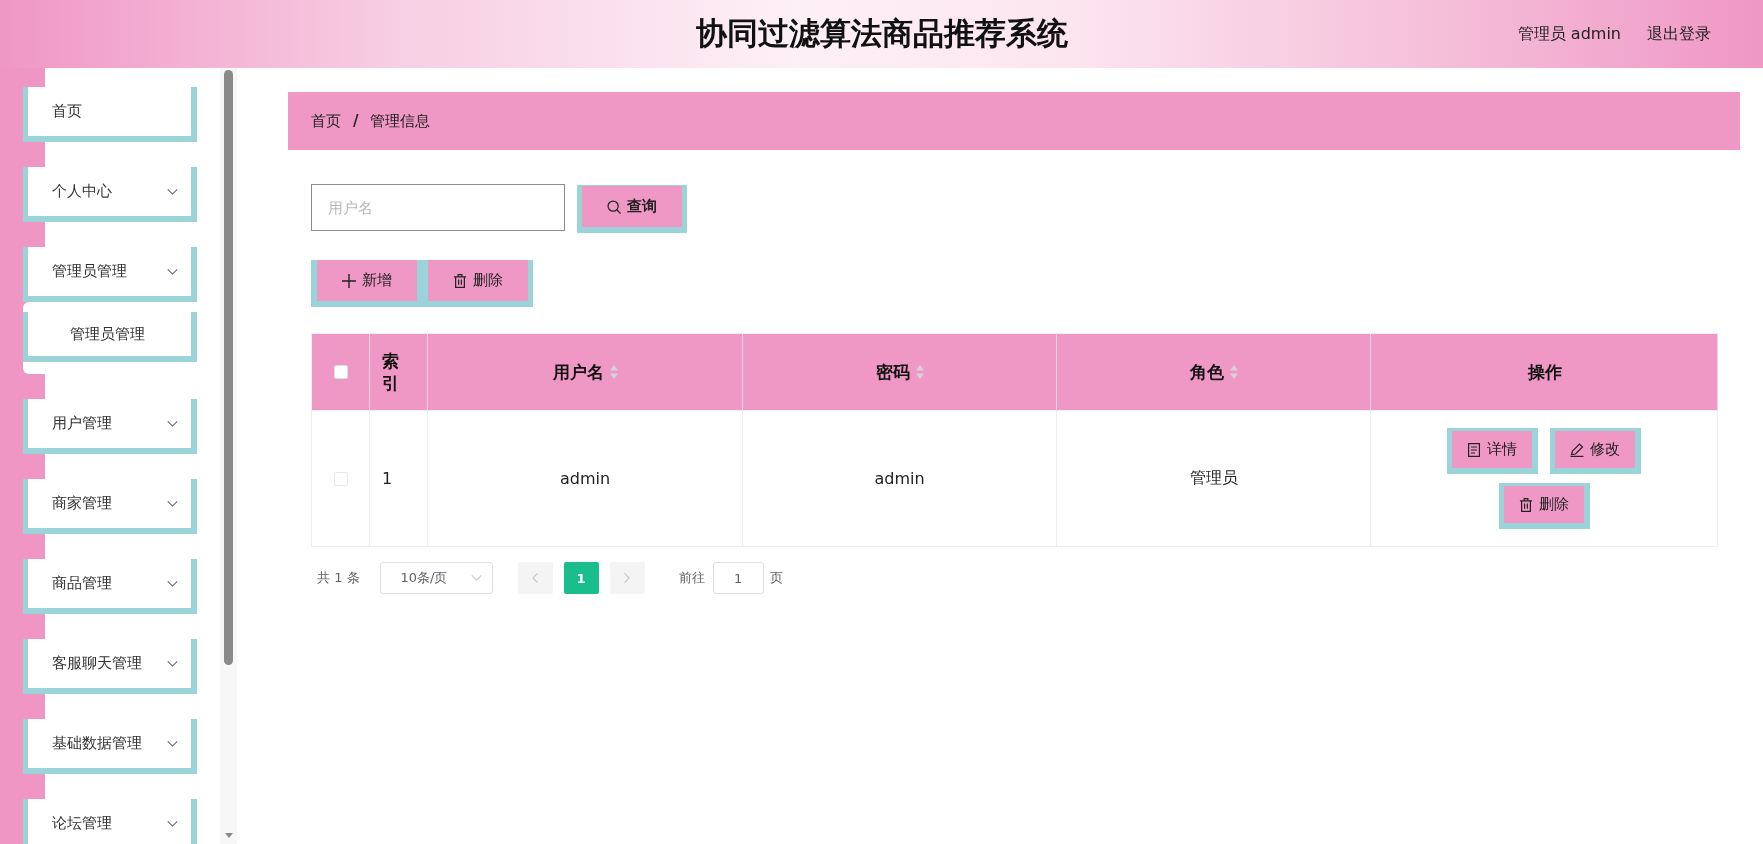 This screenshot has width=1763, height=844. Describe the element at coordinates (1492, 451) in the screenshot. I see `details-button: 详情` at that location.